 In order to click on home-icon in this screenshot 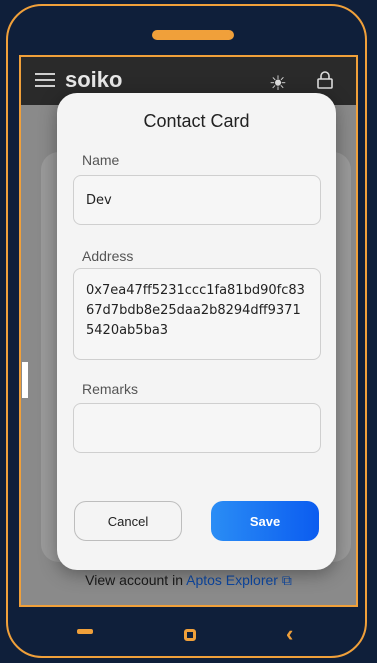, I will do `click(190, 635)`.